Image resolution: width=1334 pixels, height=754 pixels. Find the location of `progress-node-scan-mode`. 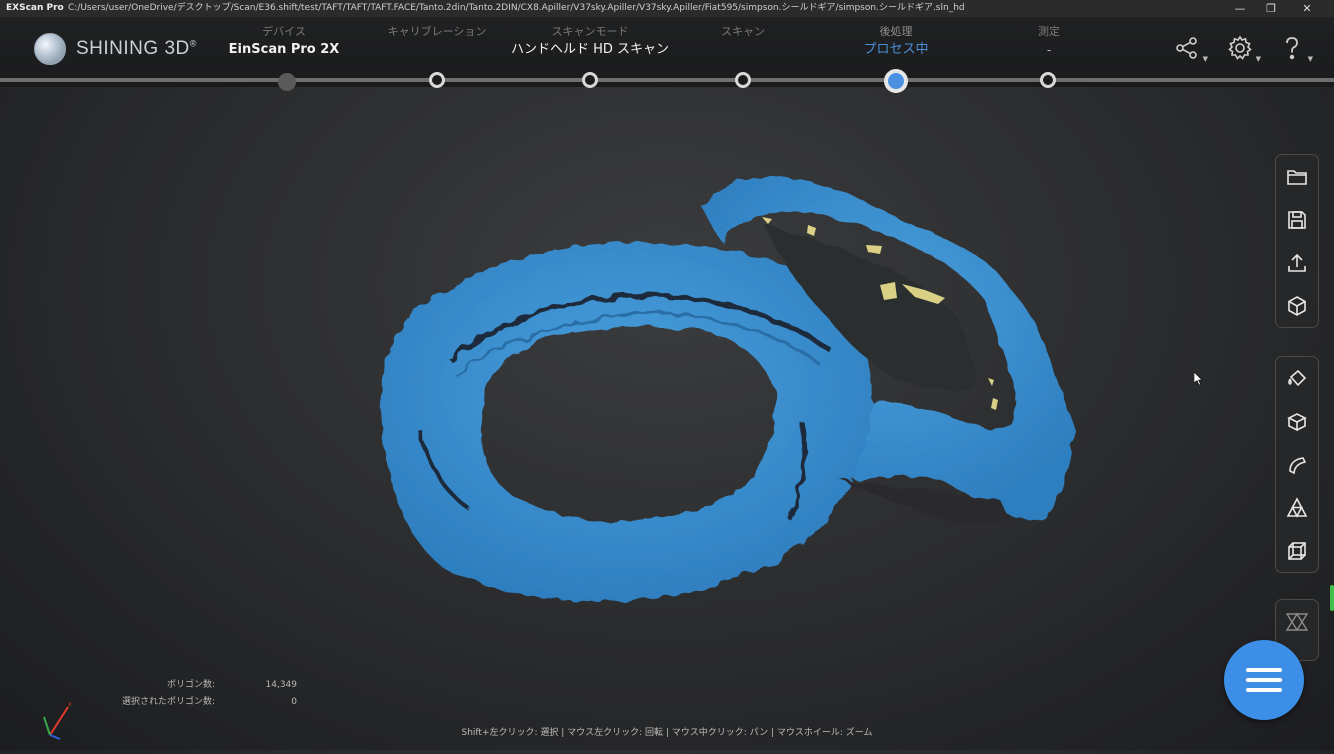

progress-node-scan-mode is located at coordinates (590, 80).